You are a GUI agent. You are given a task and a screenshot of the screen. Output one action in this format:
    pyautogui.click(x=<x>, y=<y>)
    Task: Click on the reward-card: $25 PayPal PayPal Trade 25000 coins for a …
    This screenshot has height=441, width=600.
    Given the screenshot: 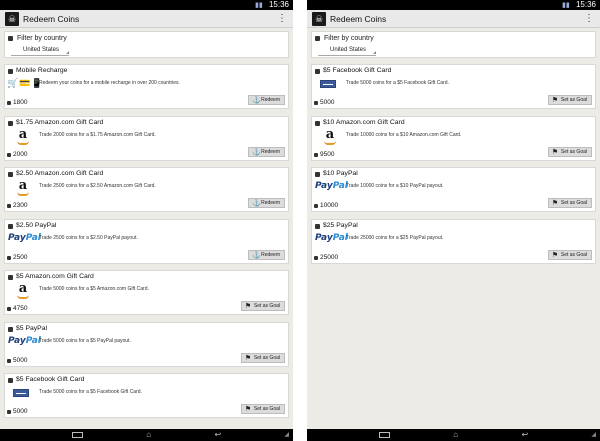 What is the action you would take?
    pyautogui.click(x=453, y=241)
    